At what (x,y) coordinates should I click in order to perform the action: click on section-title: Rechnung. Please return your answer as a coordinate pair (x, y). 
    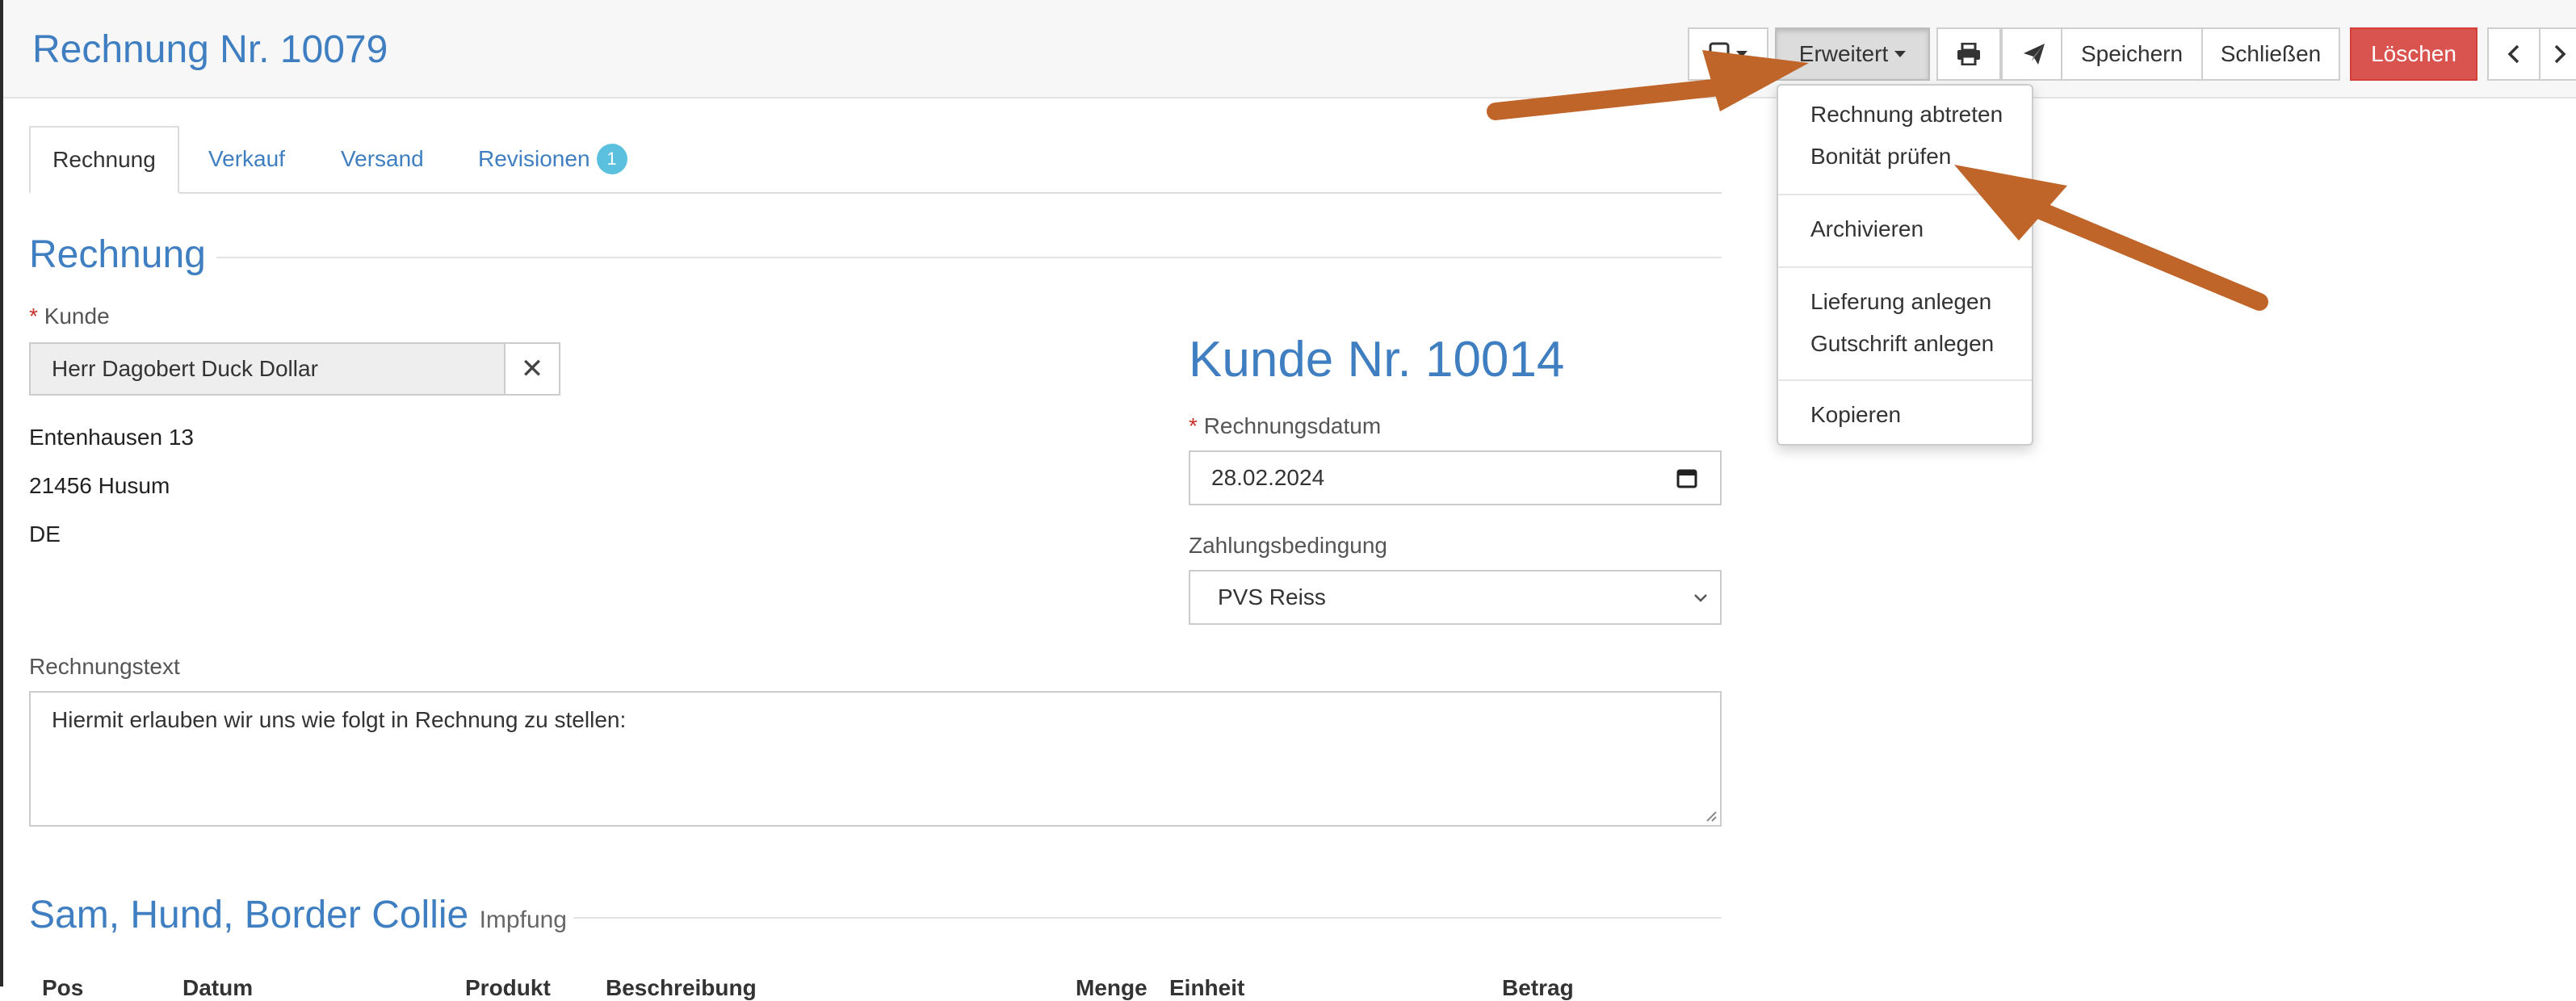
    Looking at the image, I should click on (117, 255).